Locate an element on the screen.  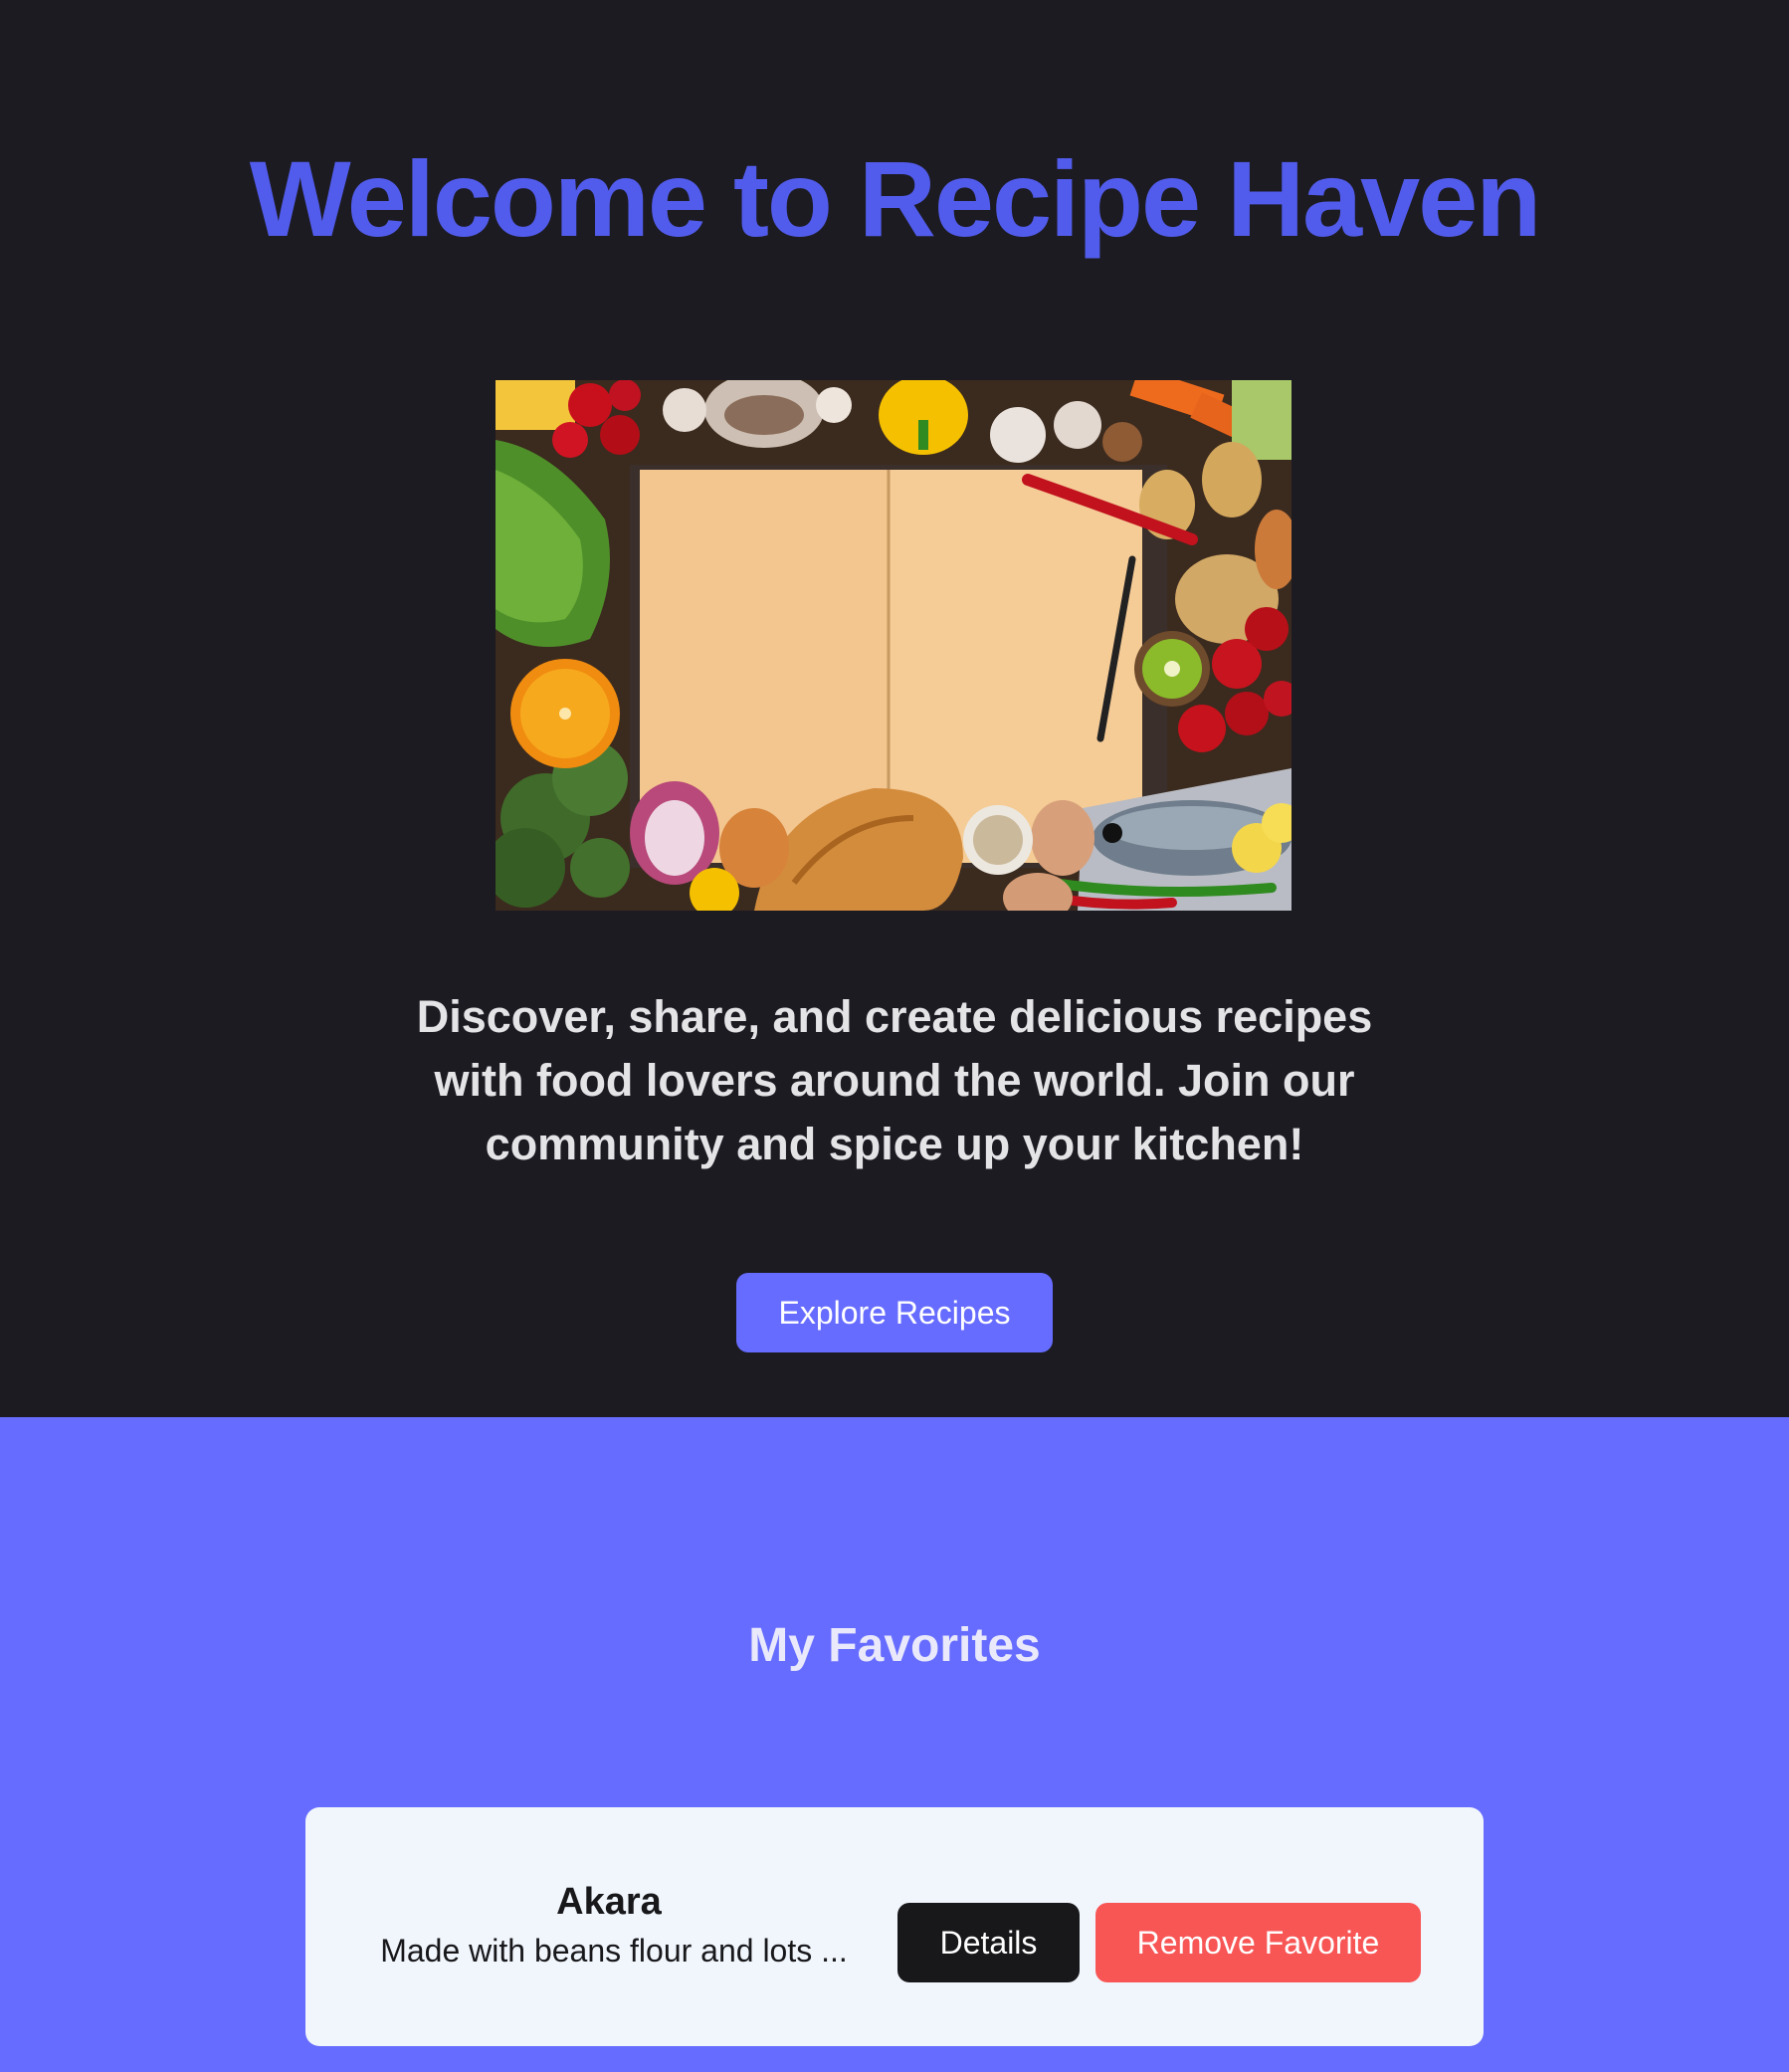
favorites-title: My Favorites is located at coordinates (894, 1645).